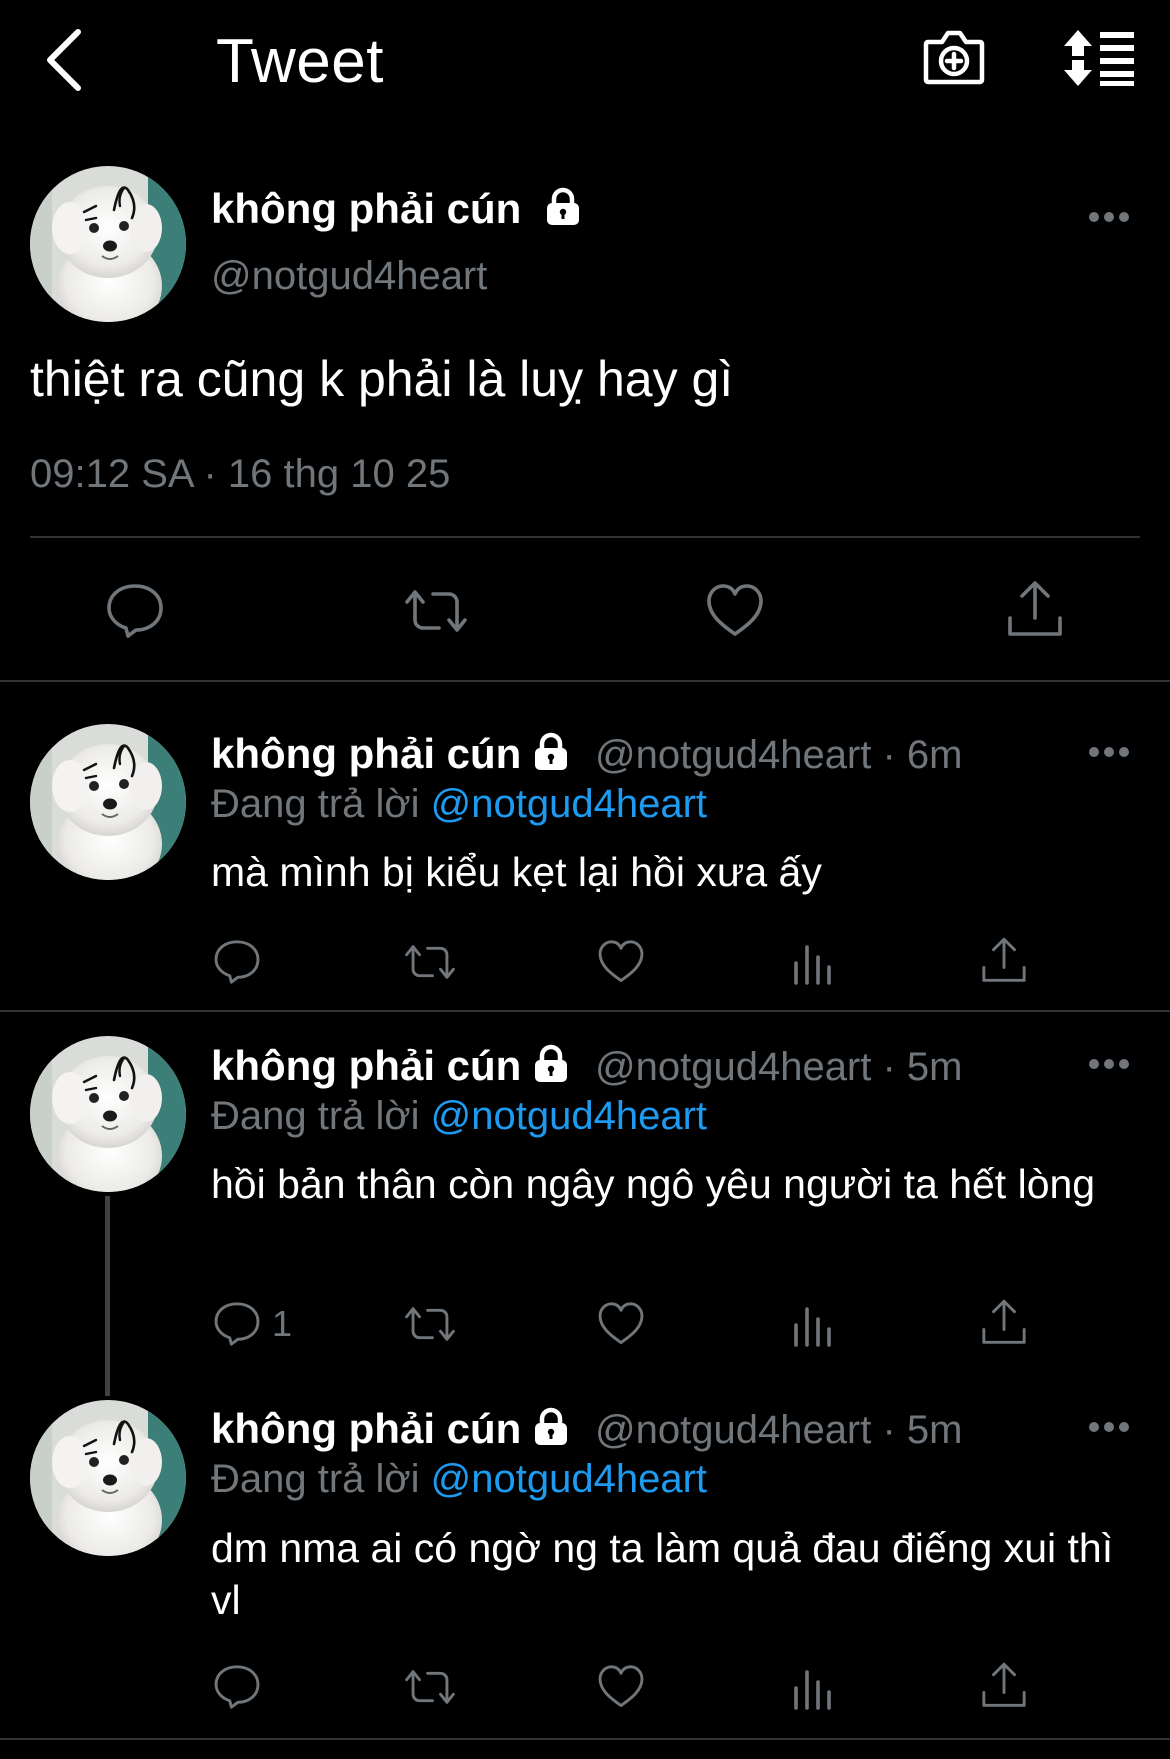 The image size is (1170, 1759). Describe the element at coordinates (586, 754) in the screenshot. I see `reply-header: không phải cún @notgud4heart · 6m` at that location.